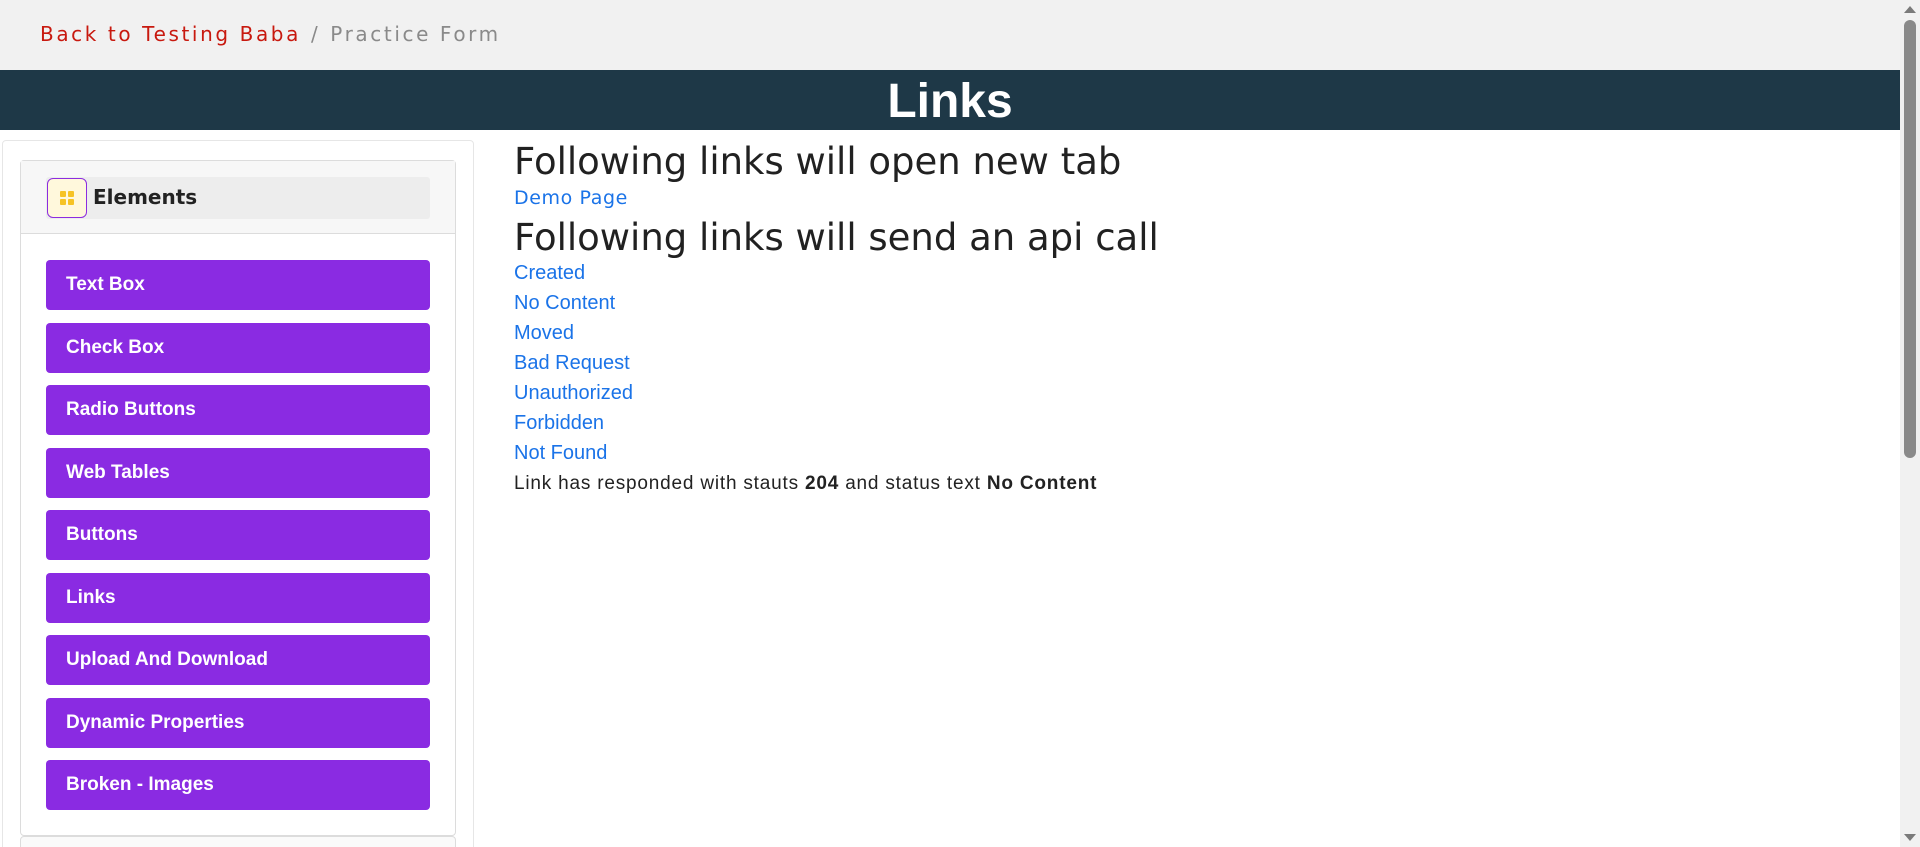  Describe the element at coordinates (238, 348) in the screenshot. I see `sidebar-item-check-box: Check Box` at that location.